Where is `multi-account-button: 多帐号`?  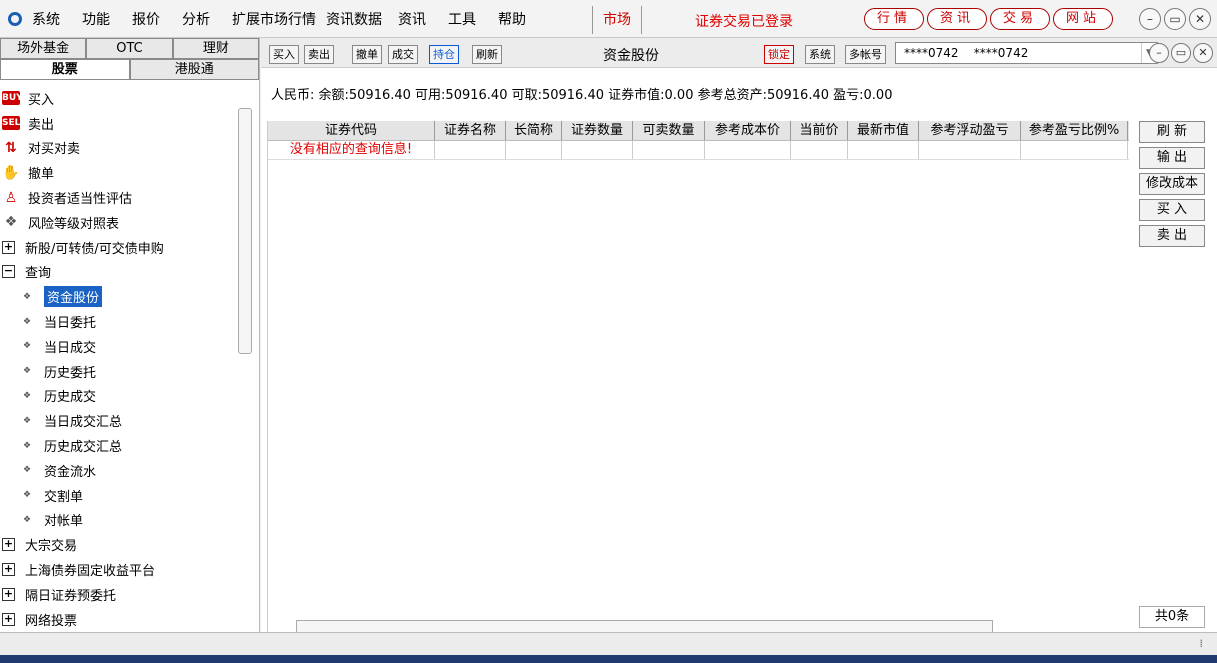 multi-account-button: 多帐号 is located at coordinates (865, 54).